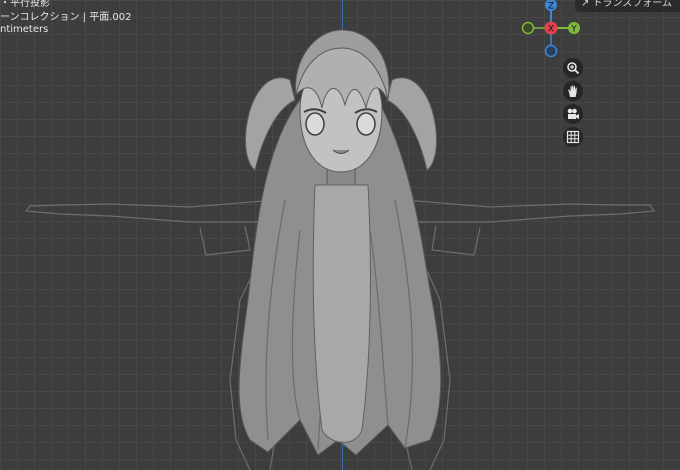 The image size is (680, 470). I want to click on panel-tab-icon: ↗, so click(586, 4).